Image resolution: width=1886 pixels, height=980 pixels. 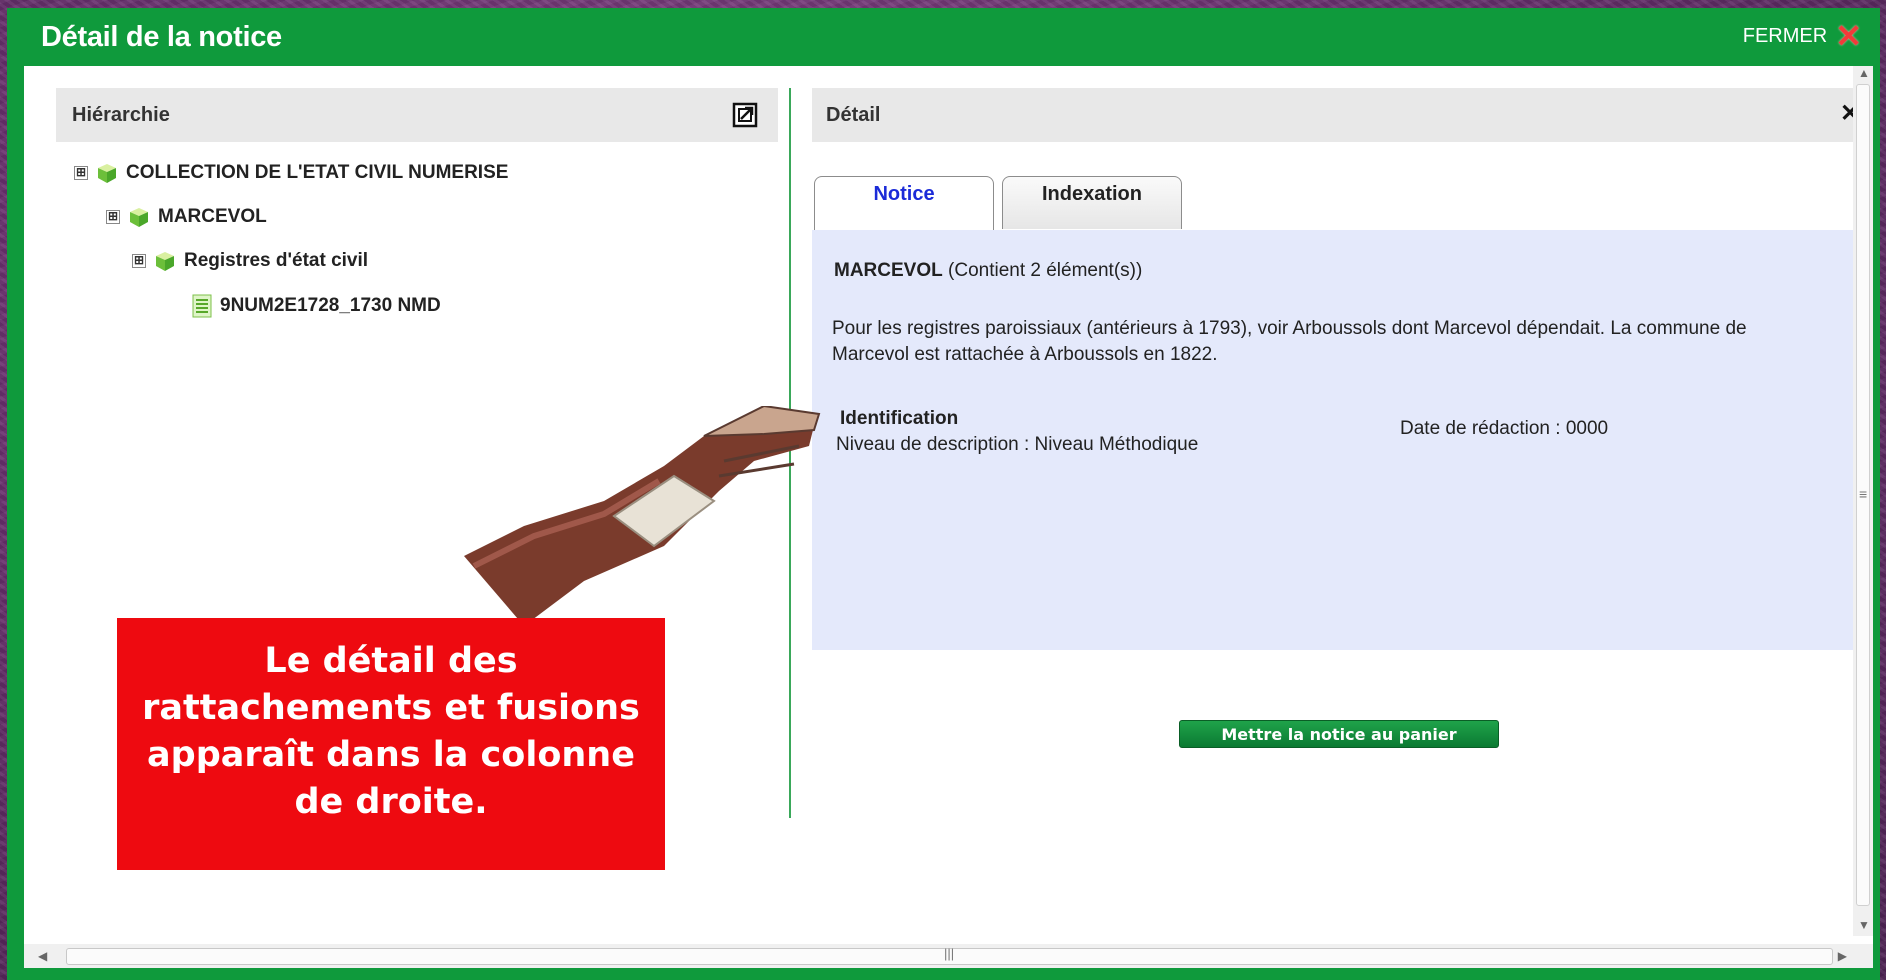 I want to click on scroll-right-icon: ▶, so click(x=1842, y=956).